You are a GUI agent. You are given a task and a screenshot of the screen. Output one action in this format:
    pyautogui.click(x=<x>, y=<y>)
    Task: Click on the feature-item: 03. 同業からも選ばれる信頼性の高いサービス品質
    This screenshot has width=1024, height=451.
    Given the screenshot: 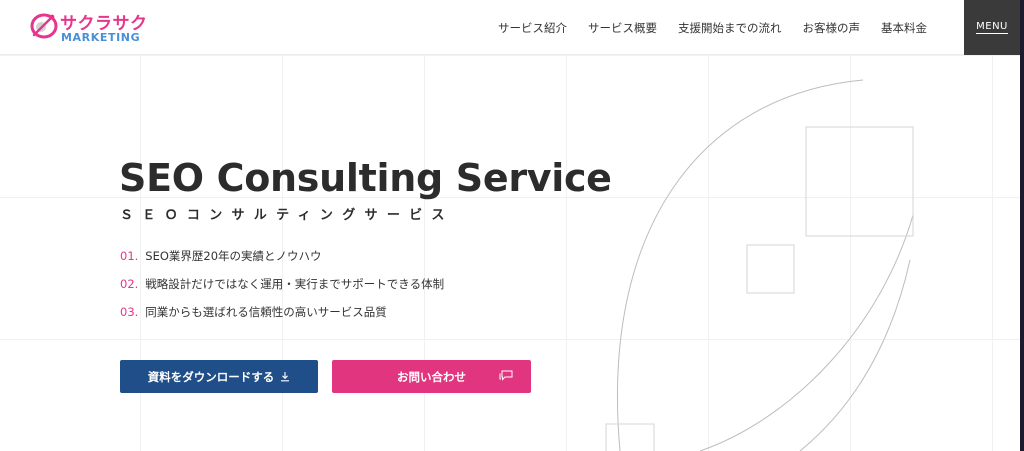 What is the action you would take?
    pyautogui.click(x=282, y=318)
    